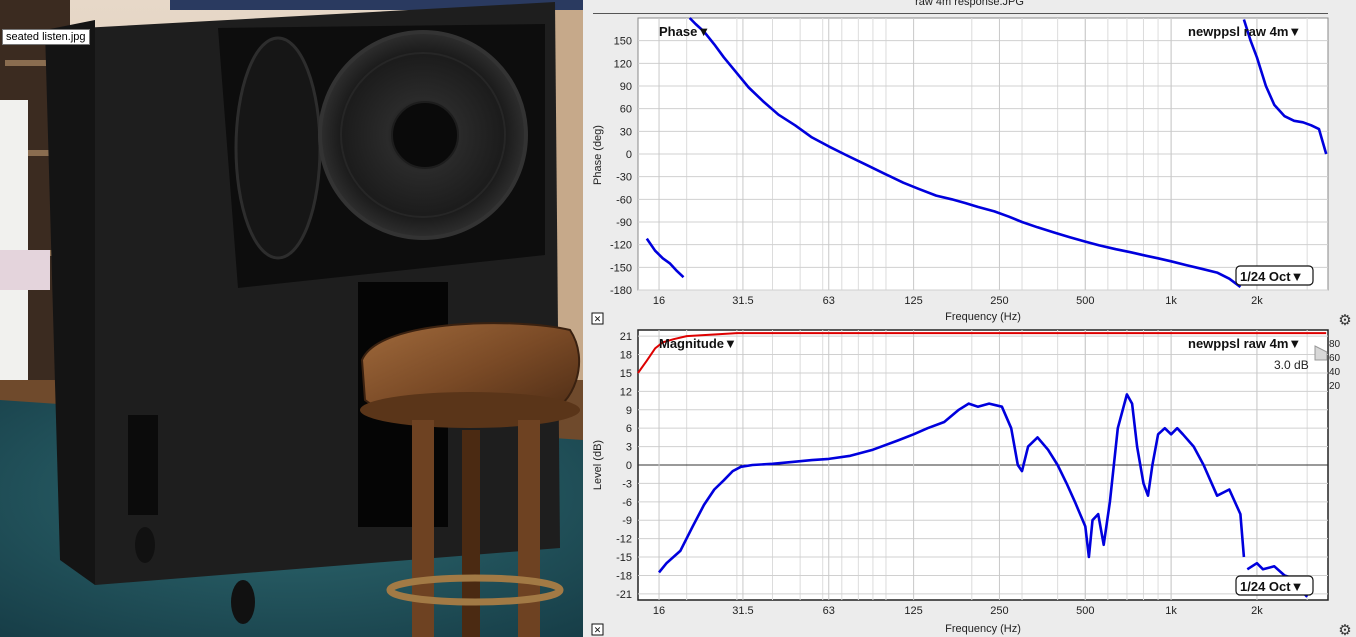  What do you see at coordinates (624, 558) in the screenshot?
I see `magnitude-y-tick-label: -15` at bounding box center [624, 558].